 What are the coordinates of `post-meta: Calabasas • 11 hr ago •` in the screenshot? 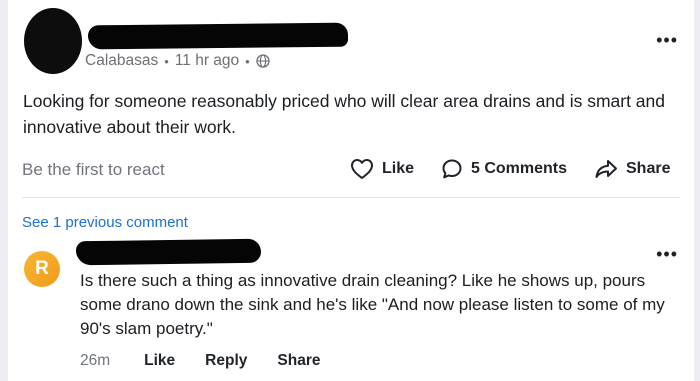 It's located at (177, 61).